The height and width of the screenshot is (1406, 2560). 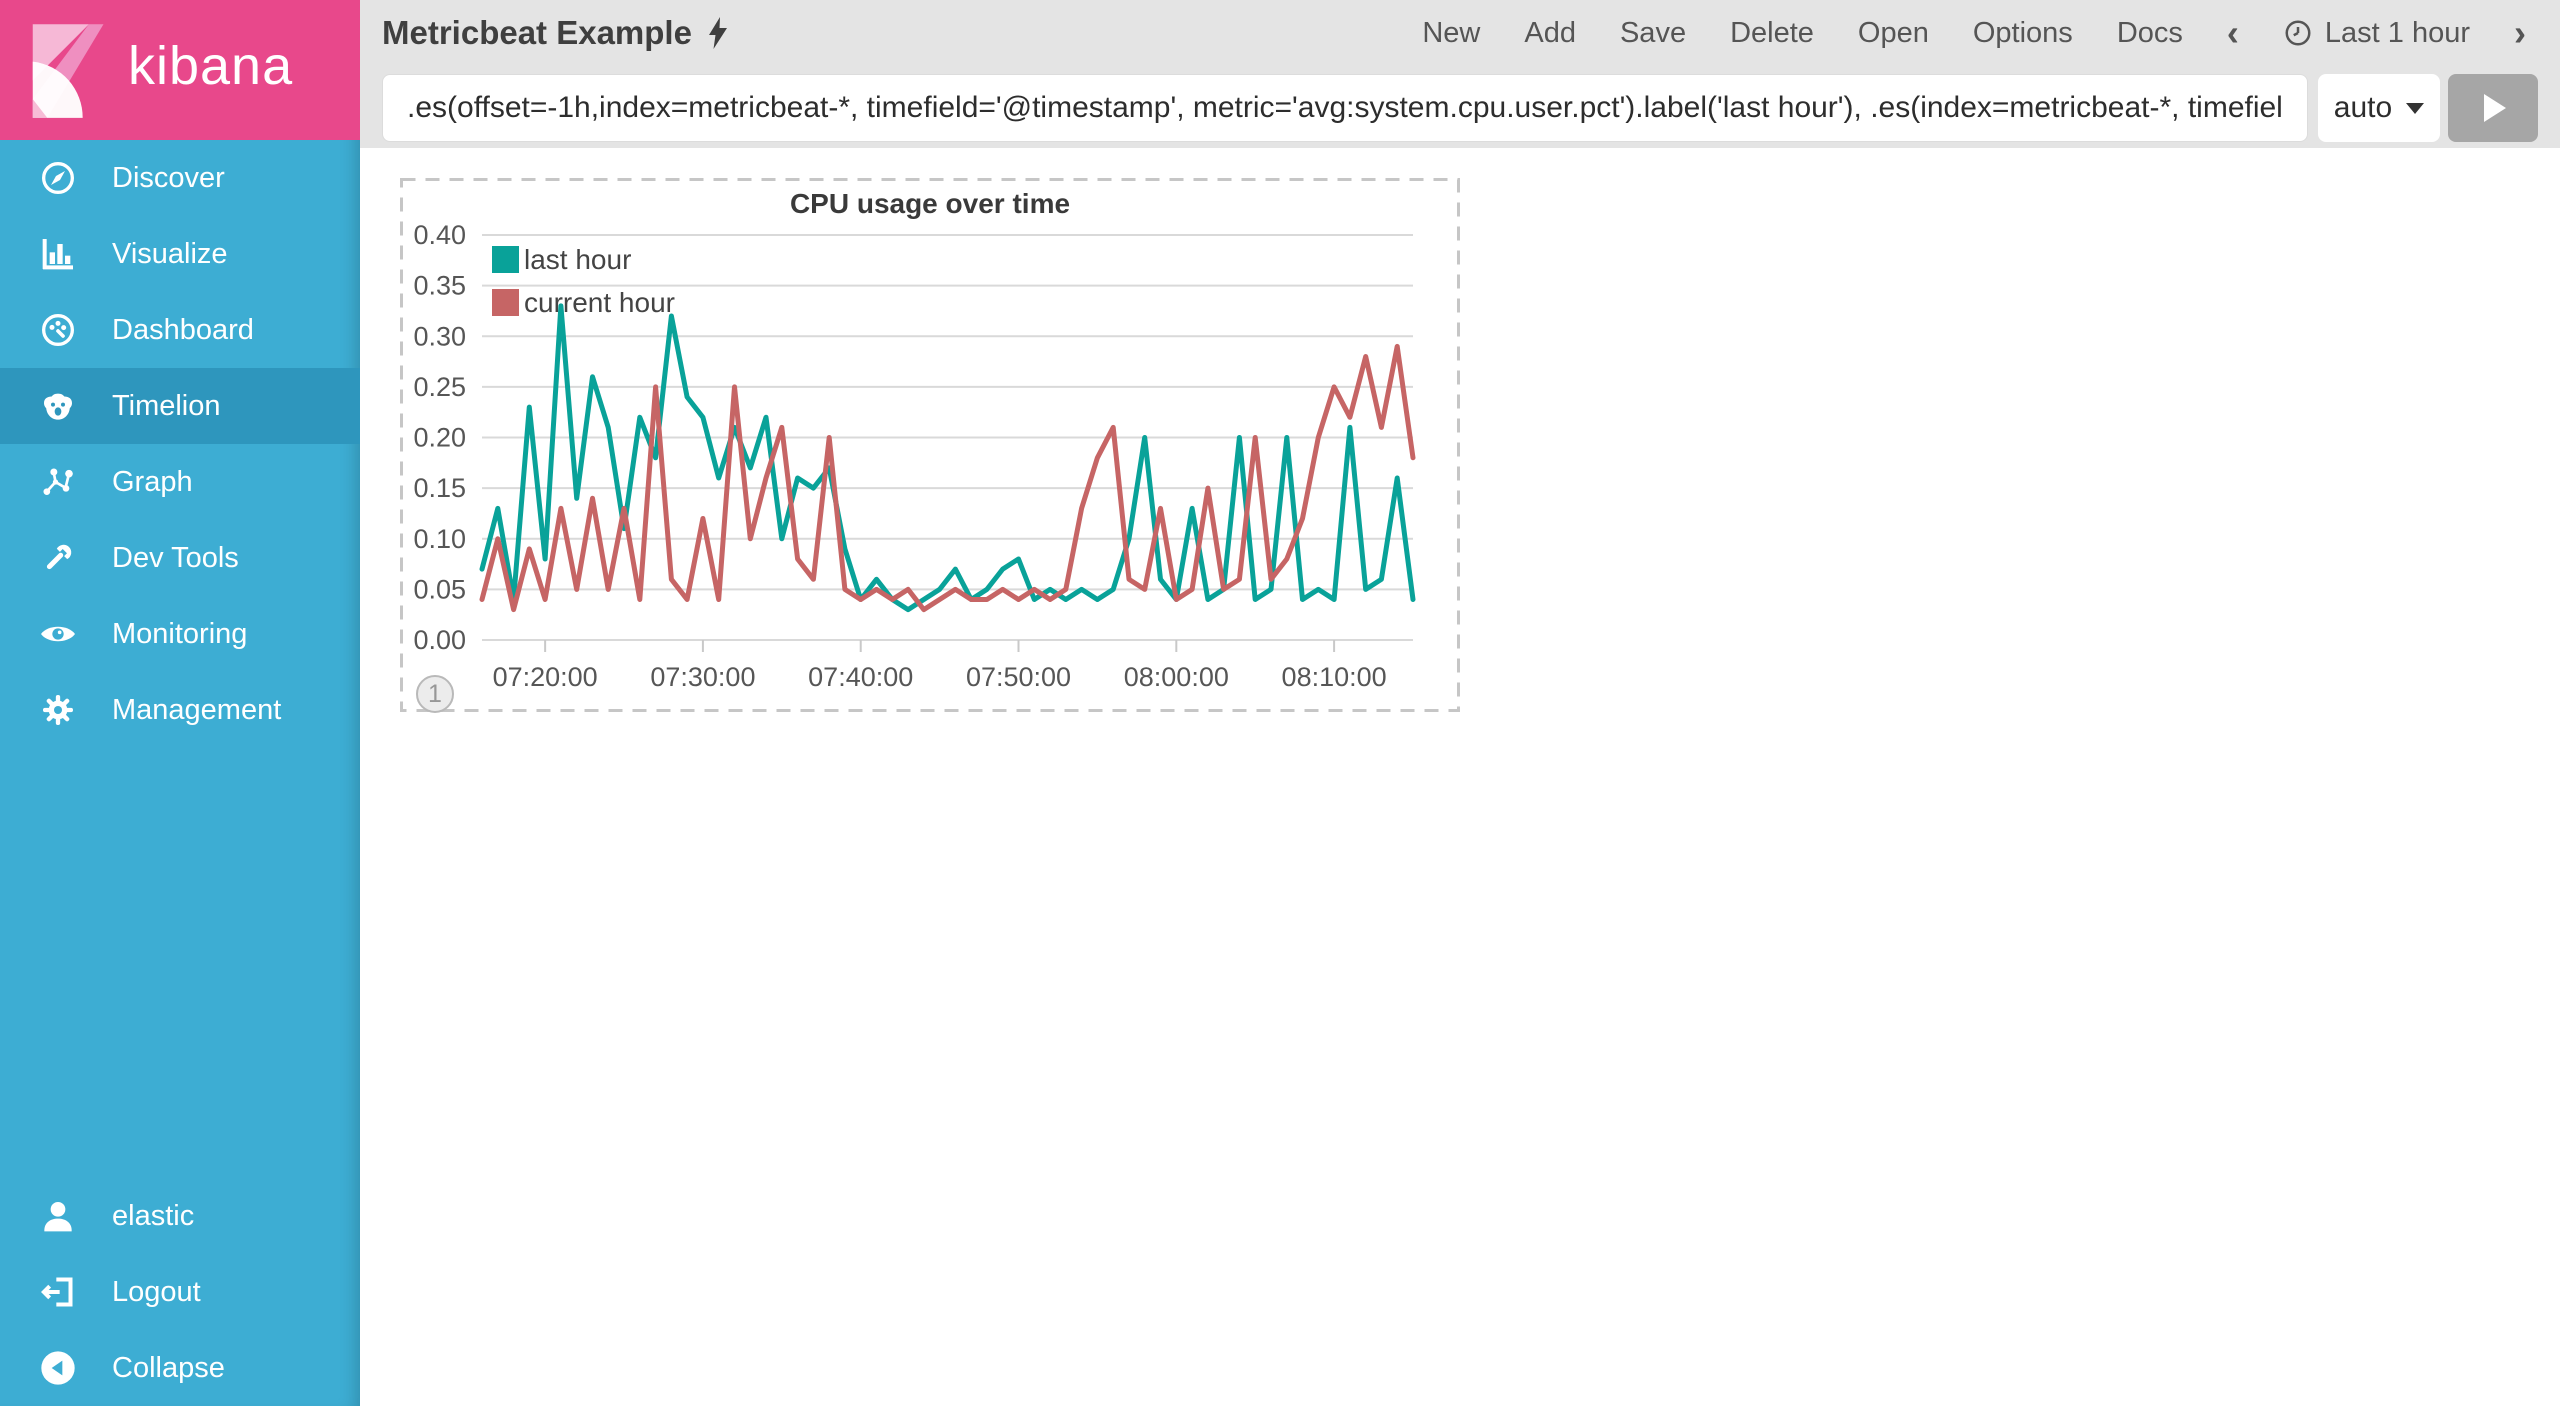 I want to click on interval-select: auto, so click(x=2379, y=108).